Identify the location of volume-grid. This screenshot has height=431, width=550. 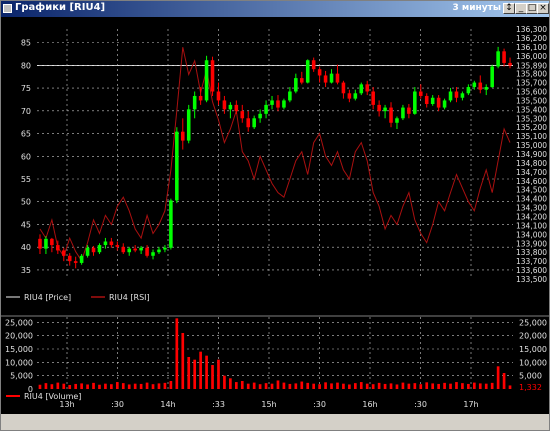
(275, 353).